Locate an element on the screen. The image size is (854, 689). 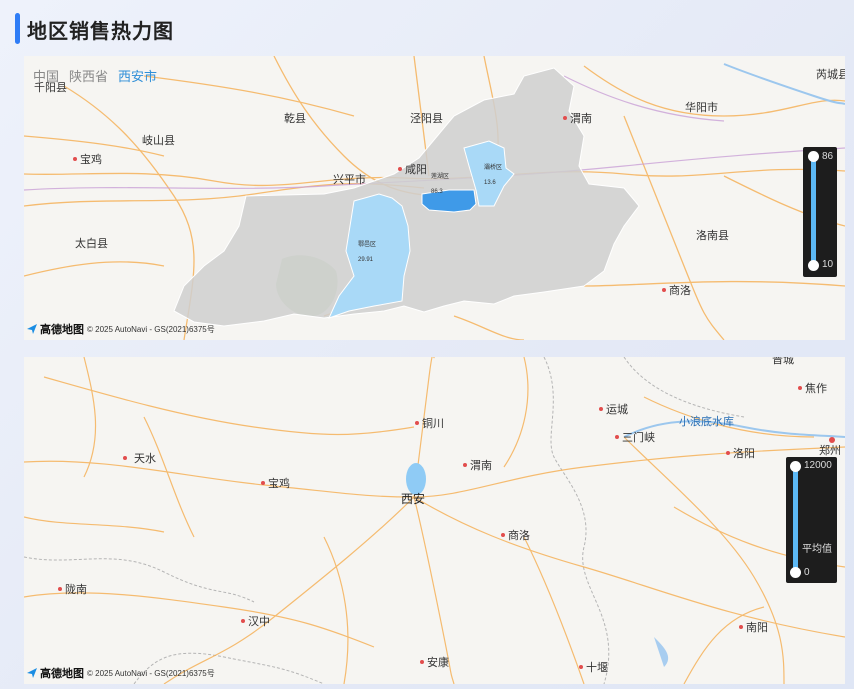
breadcrumb-xian: 西安市 is located at coordinates (137, 75).